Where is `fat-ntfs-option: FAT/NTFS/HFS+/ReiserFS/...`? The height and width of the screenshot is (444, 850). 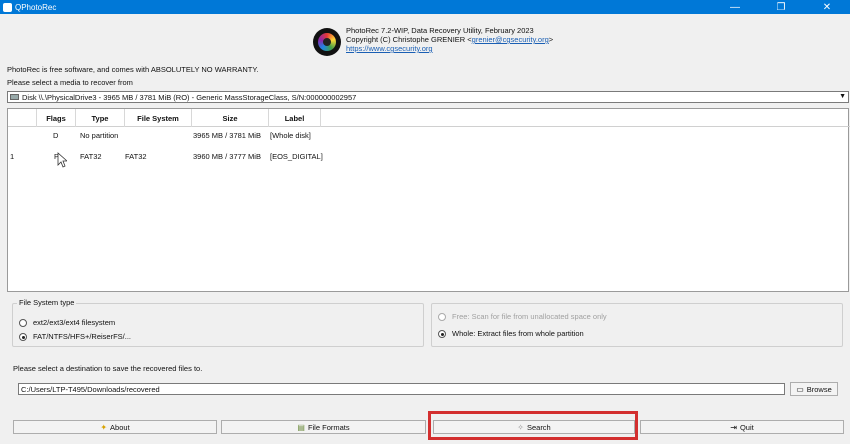 fat-ntfs-option: FAT/NTFS/HFS+/ReiserFS/... is located at coordinates (75, 336).